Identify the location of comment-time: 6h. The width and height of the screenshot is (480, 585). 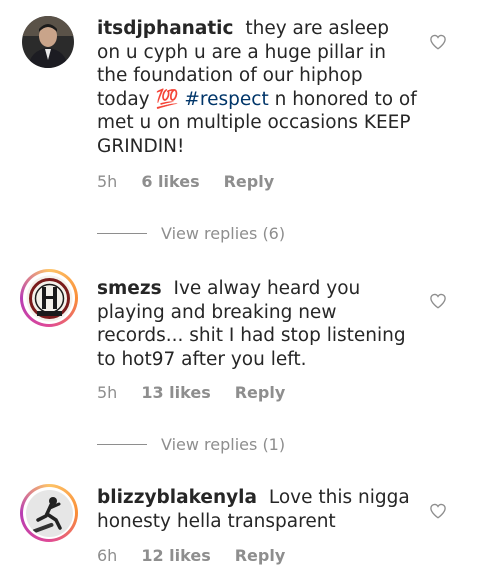
(107, 555).